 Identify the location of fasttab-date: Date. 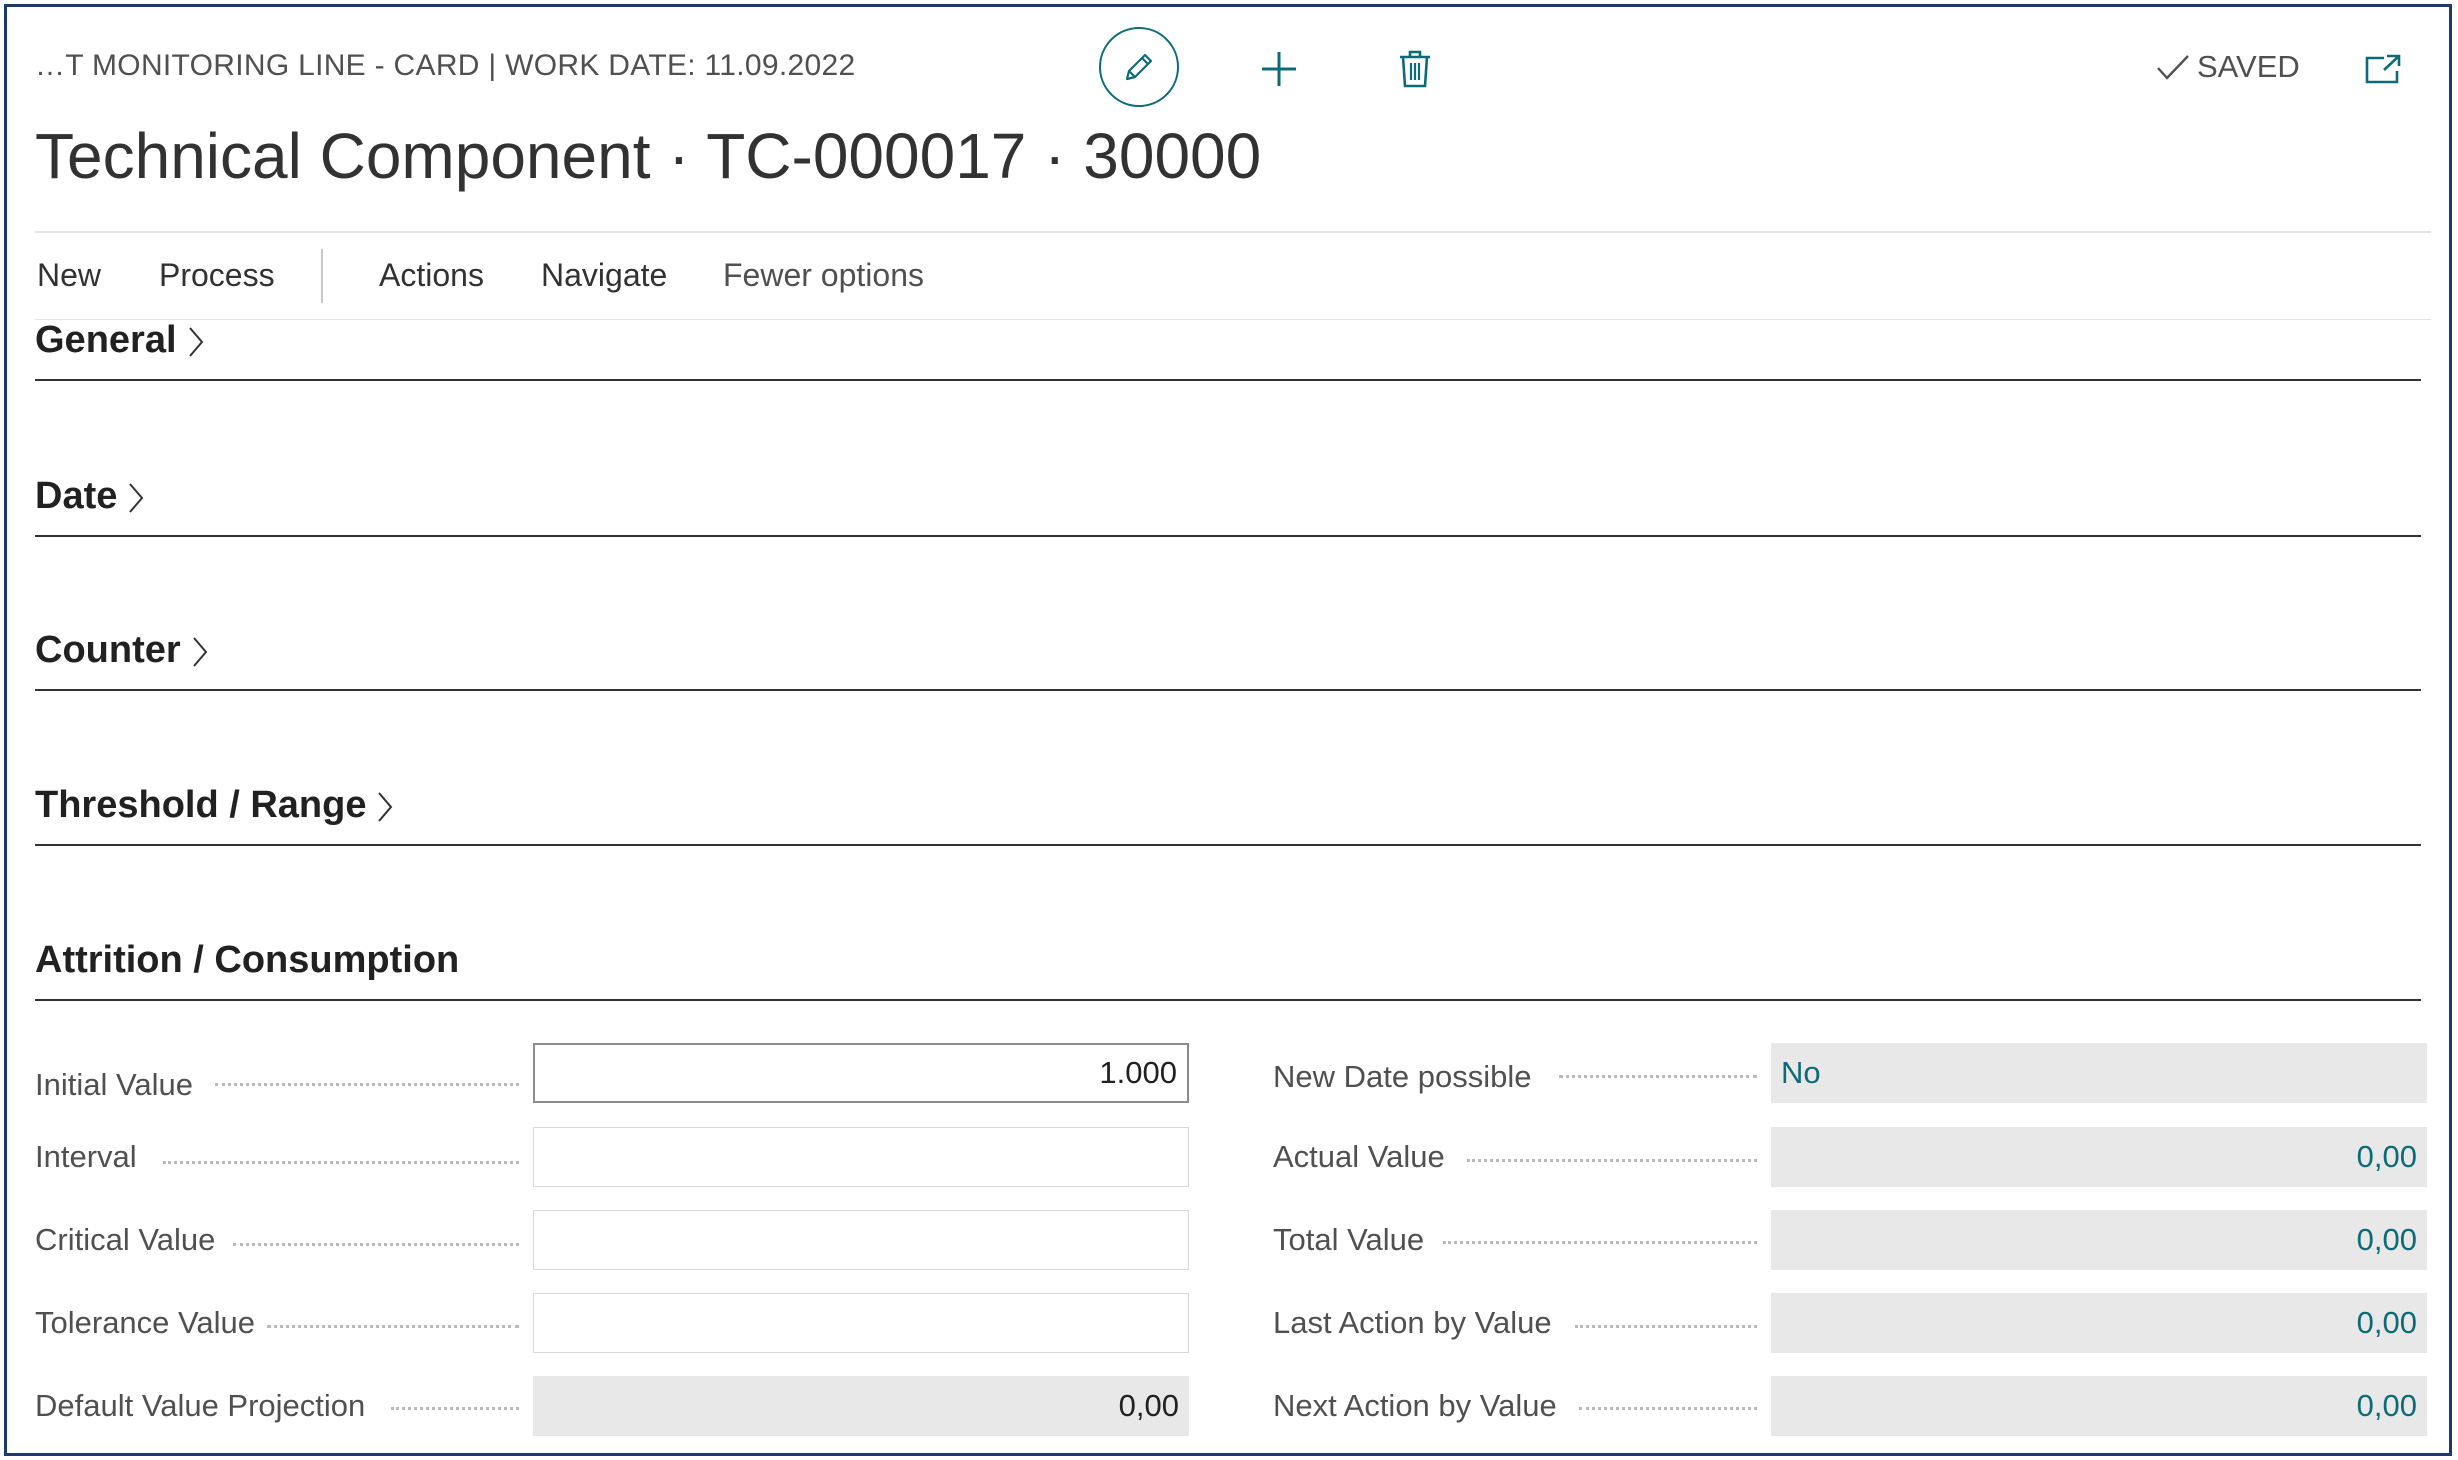
(1228, 506).